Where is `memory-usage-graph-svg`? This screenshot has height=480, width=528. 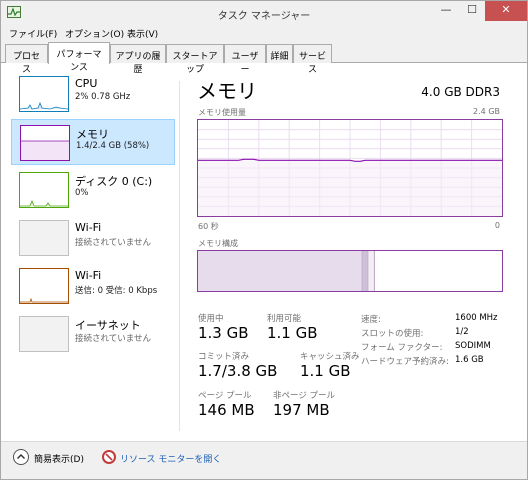
memory-usage-graph-svg is located at coordinates (350, 168).